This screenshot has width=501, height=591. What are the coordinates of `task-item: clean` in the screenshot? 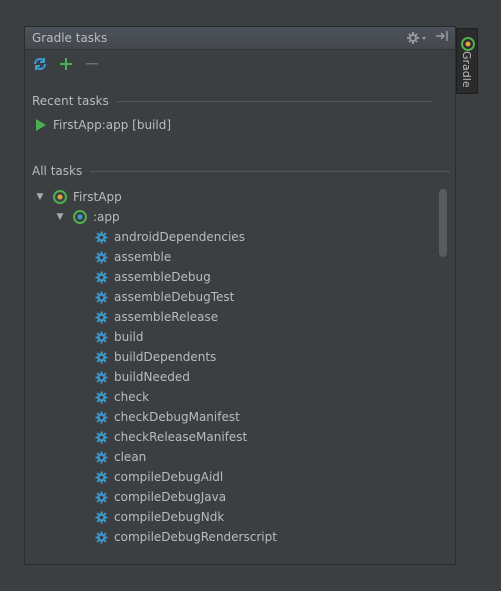 It's located at (120, 457).